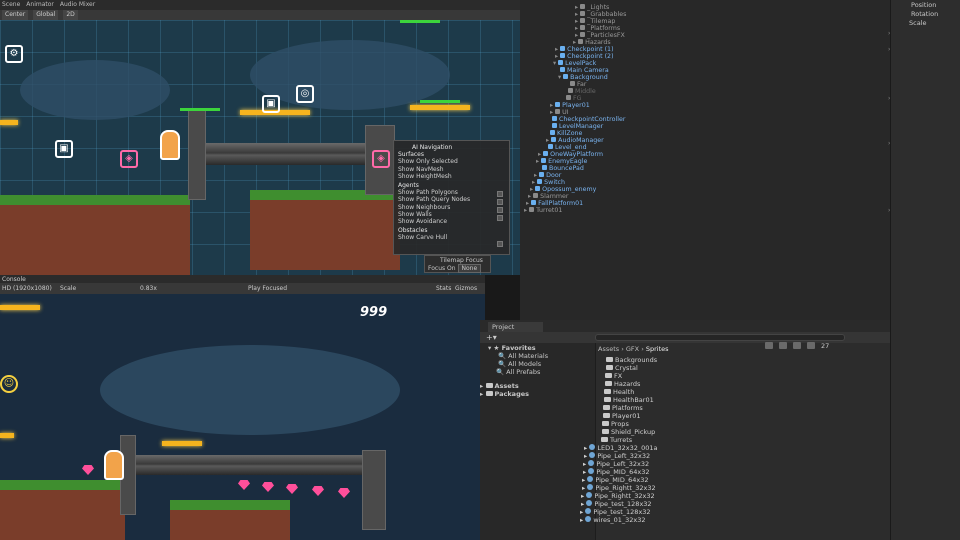 The width and height of the screenshot is (960, 540). Describe the element at coordinates (608, 349) in the screenshot. I see `breadcrumb-assets: Assets` at that location.